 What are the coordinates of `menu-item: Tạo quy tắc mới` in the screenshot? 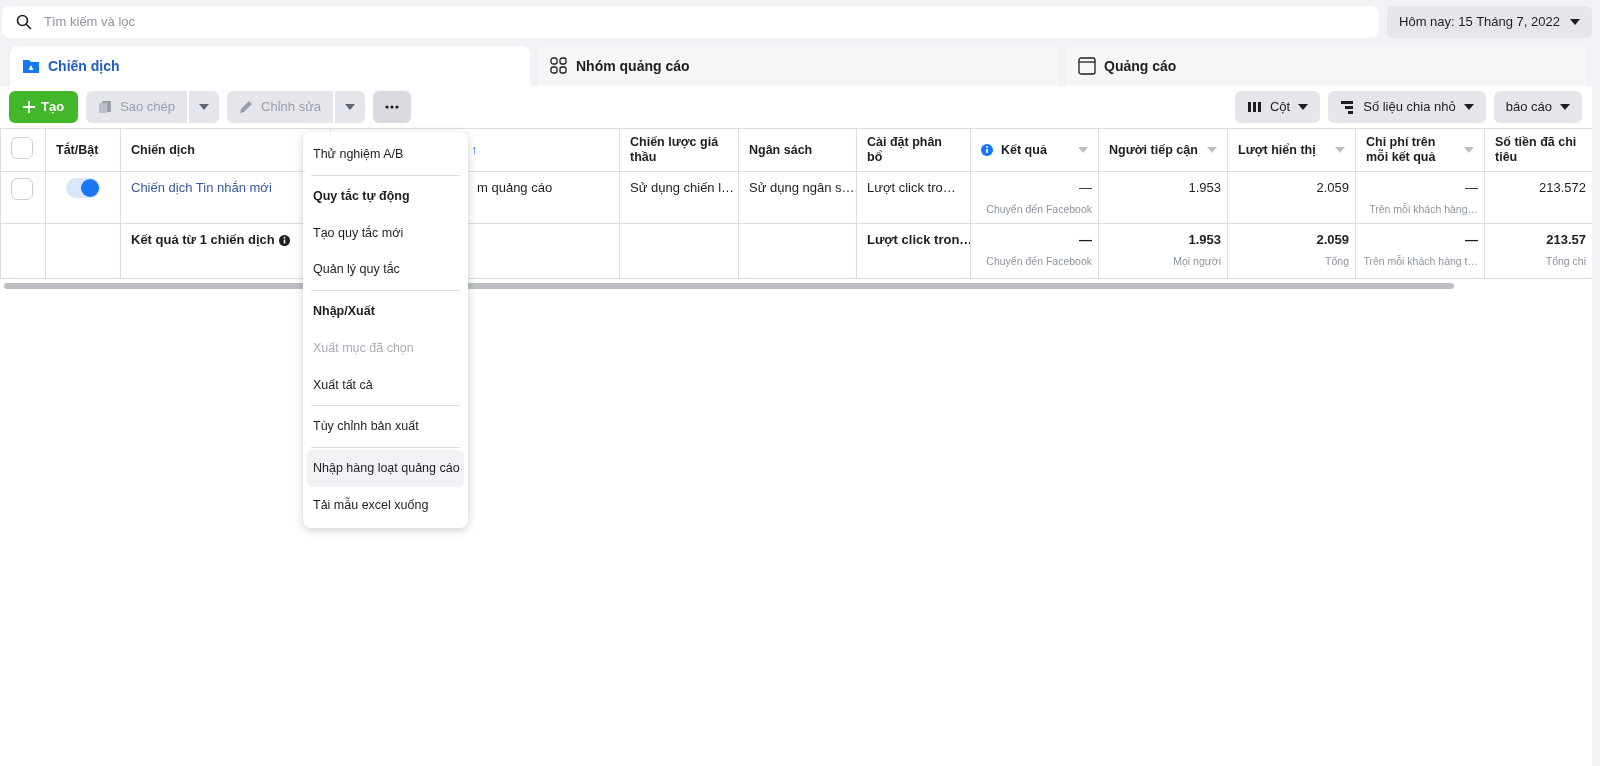 It's located at (385, 233).